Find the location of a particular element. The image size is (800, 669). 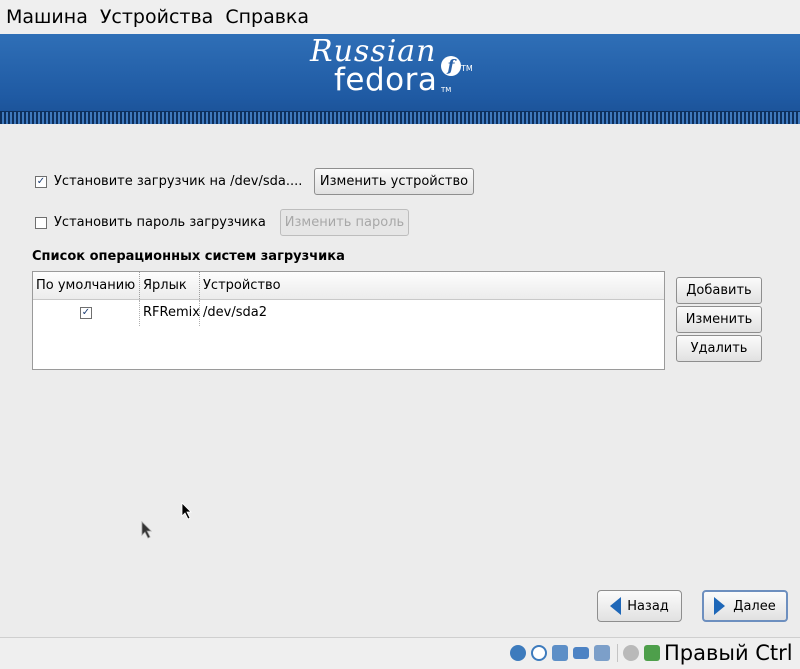

usb-icon is located at coordinates (602, 653).